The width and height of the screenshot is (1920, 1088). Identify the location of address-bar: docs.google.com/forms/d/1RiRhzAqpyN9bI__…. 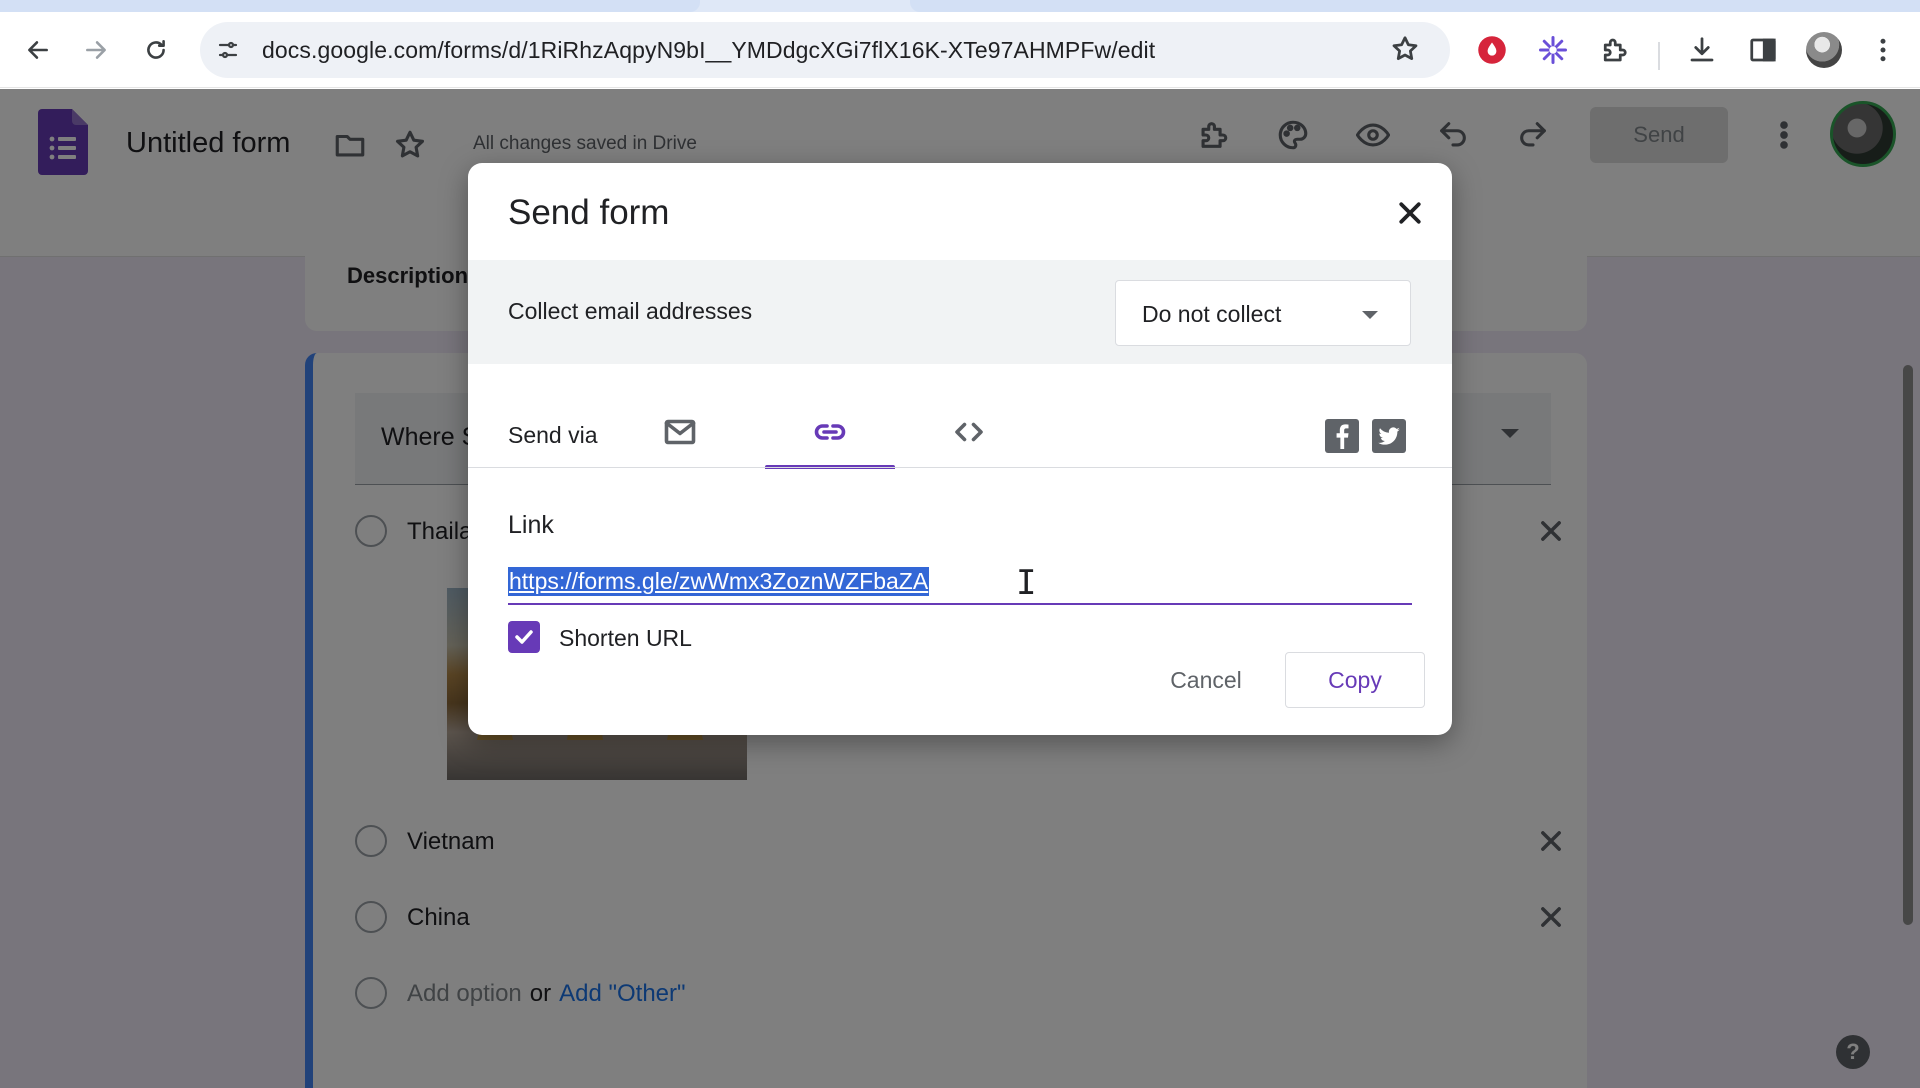
(825, 50).